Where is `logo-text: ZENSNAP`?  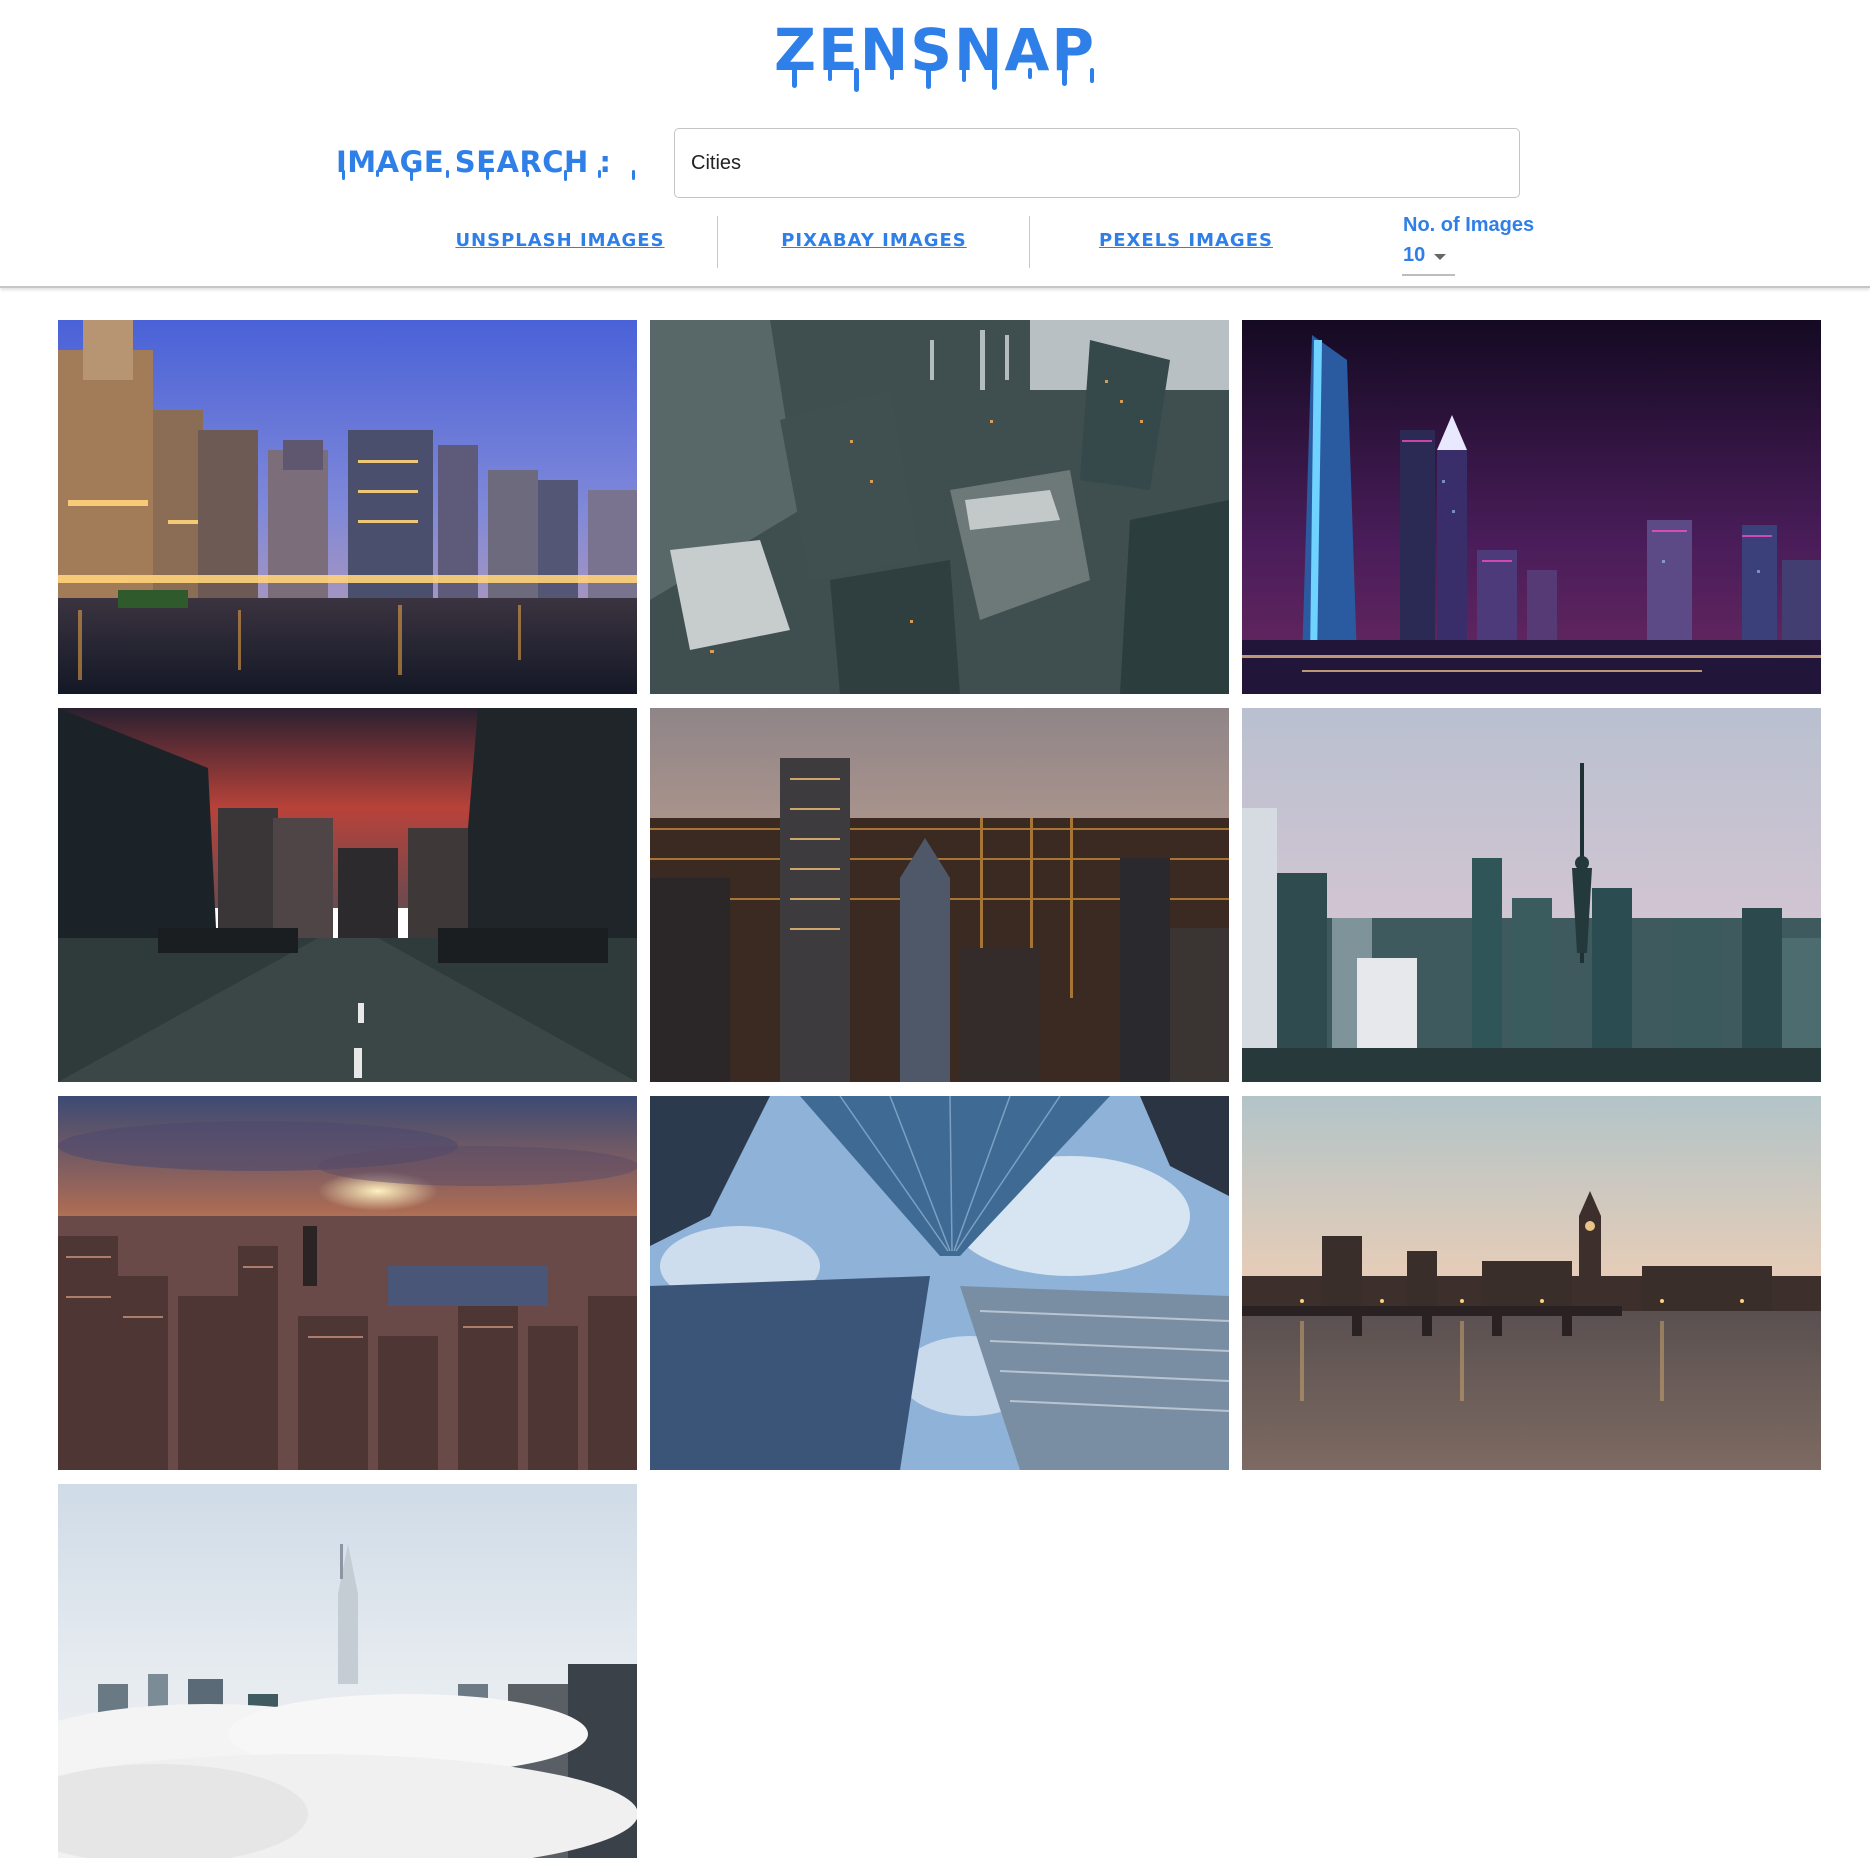
logo-text: ZENSNAP is located at coordinates (935, 51).